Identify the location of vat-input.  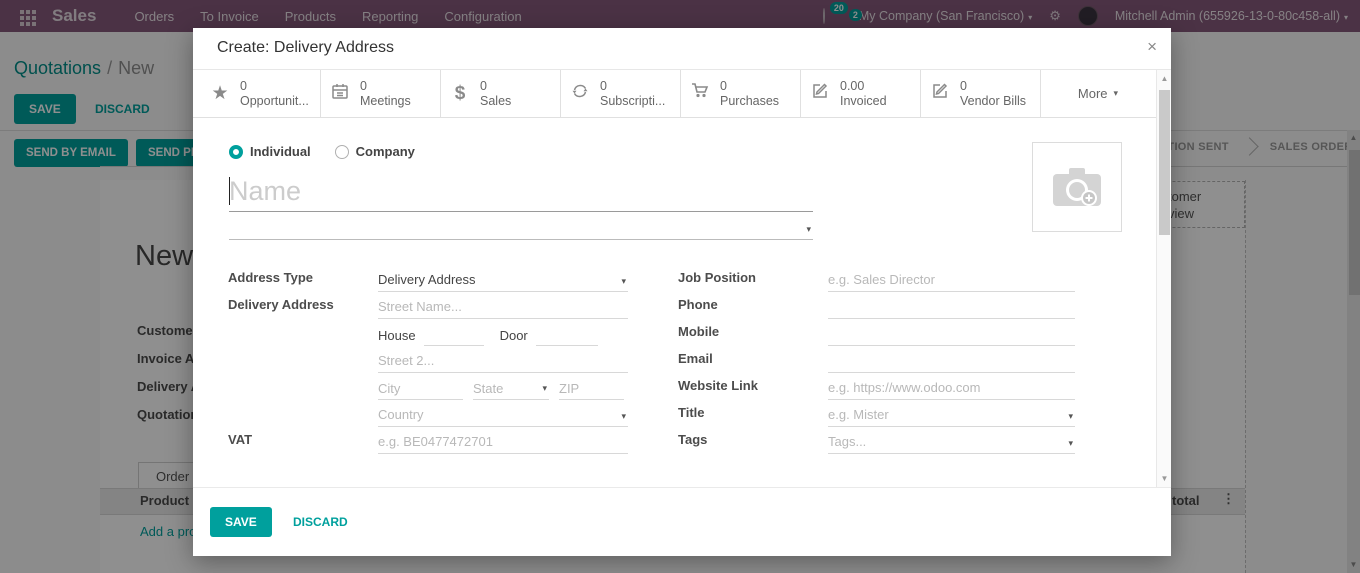
(503, 441).